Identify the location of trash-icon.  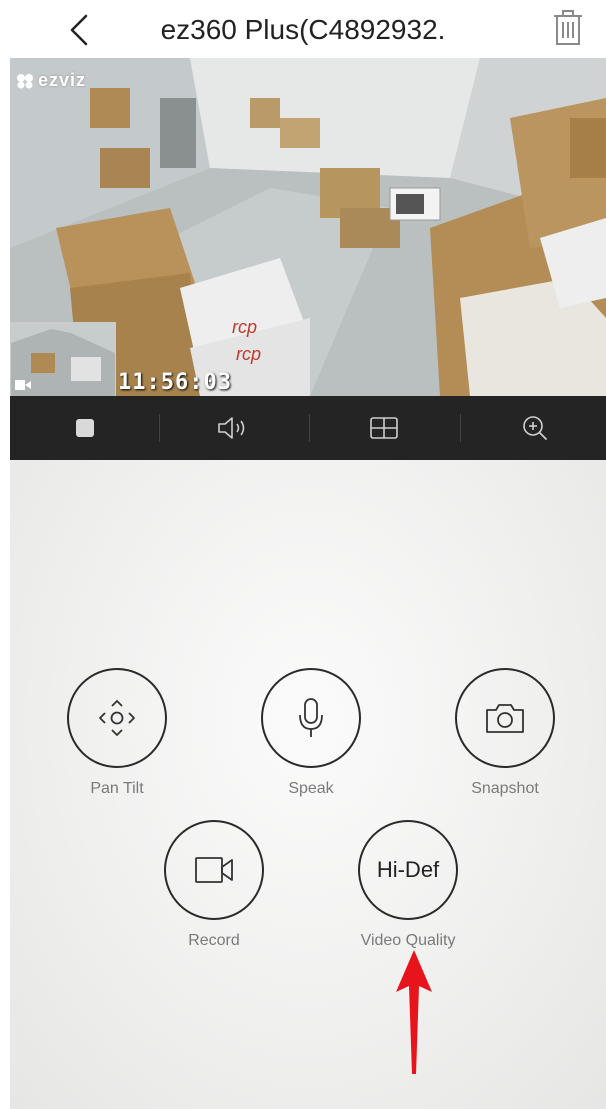
(568, 27).